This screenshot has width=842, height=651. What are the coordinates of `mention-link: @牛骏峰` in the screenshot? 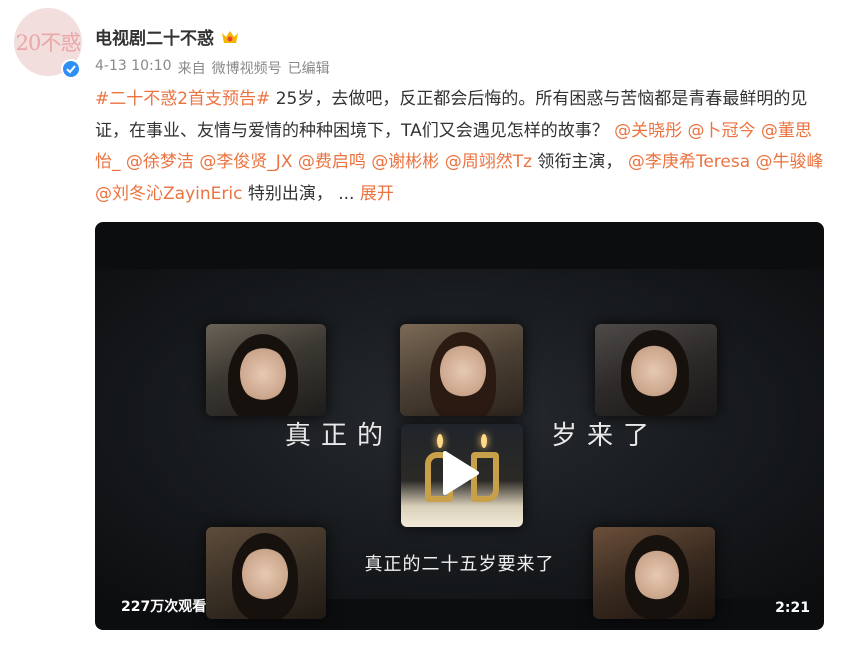 It's located at (790, 162).